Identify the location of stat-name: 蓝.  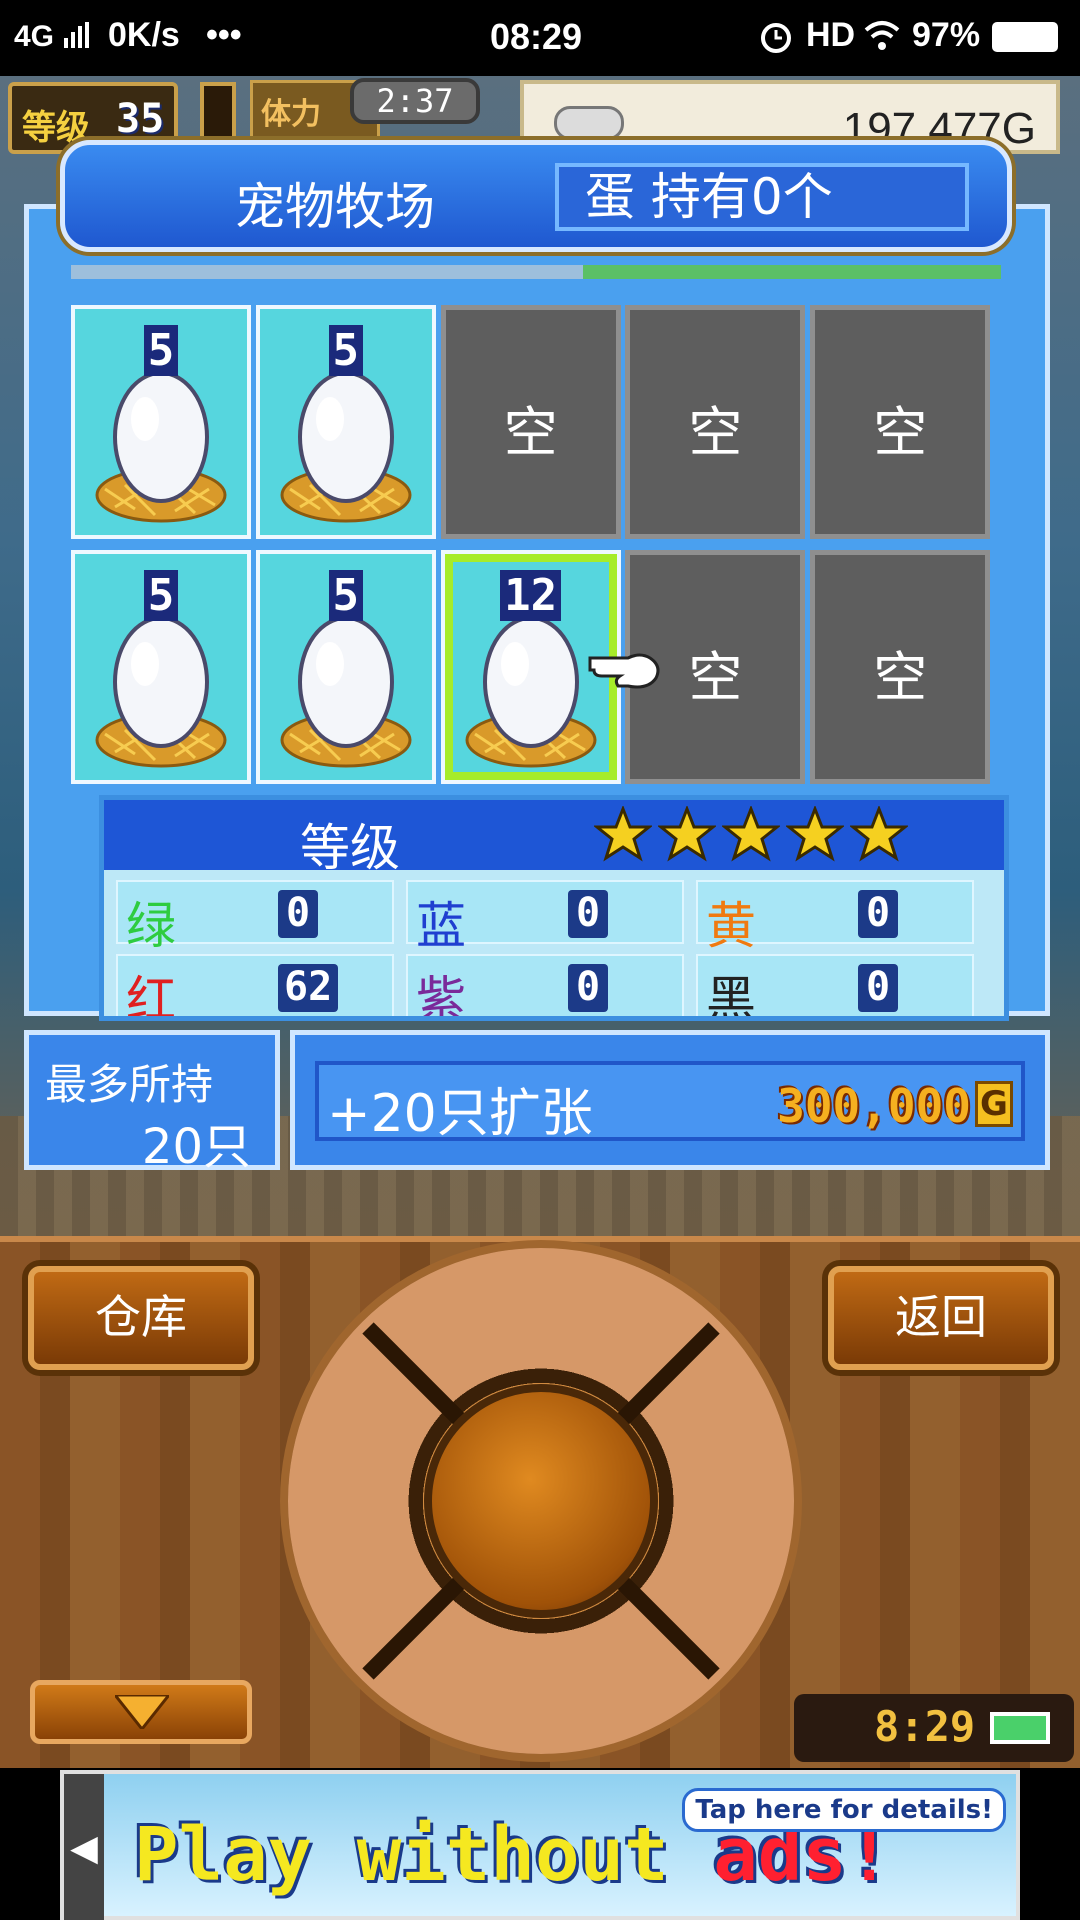
(441, 926).